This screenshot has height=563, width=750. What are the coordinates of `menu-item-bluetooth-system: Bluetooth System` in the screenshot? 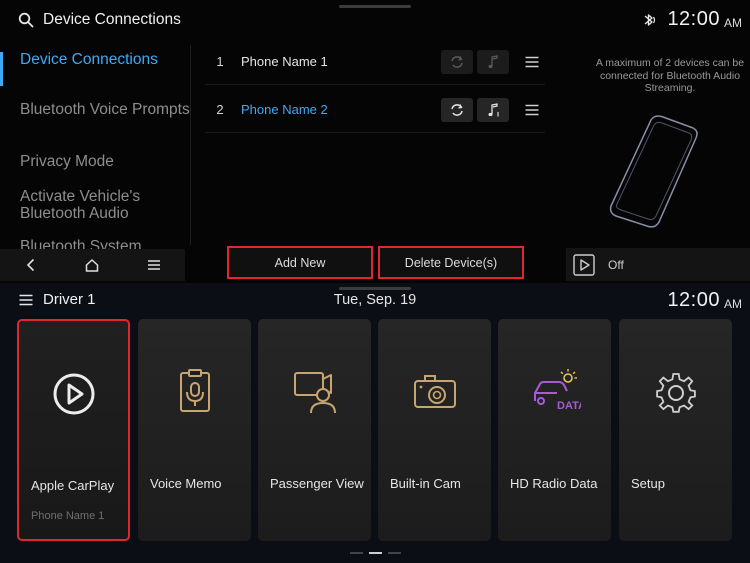 It's located at (70, 241).